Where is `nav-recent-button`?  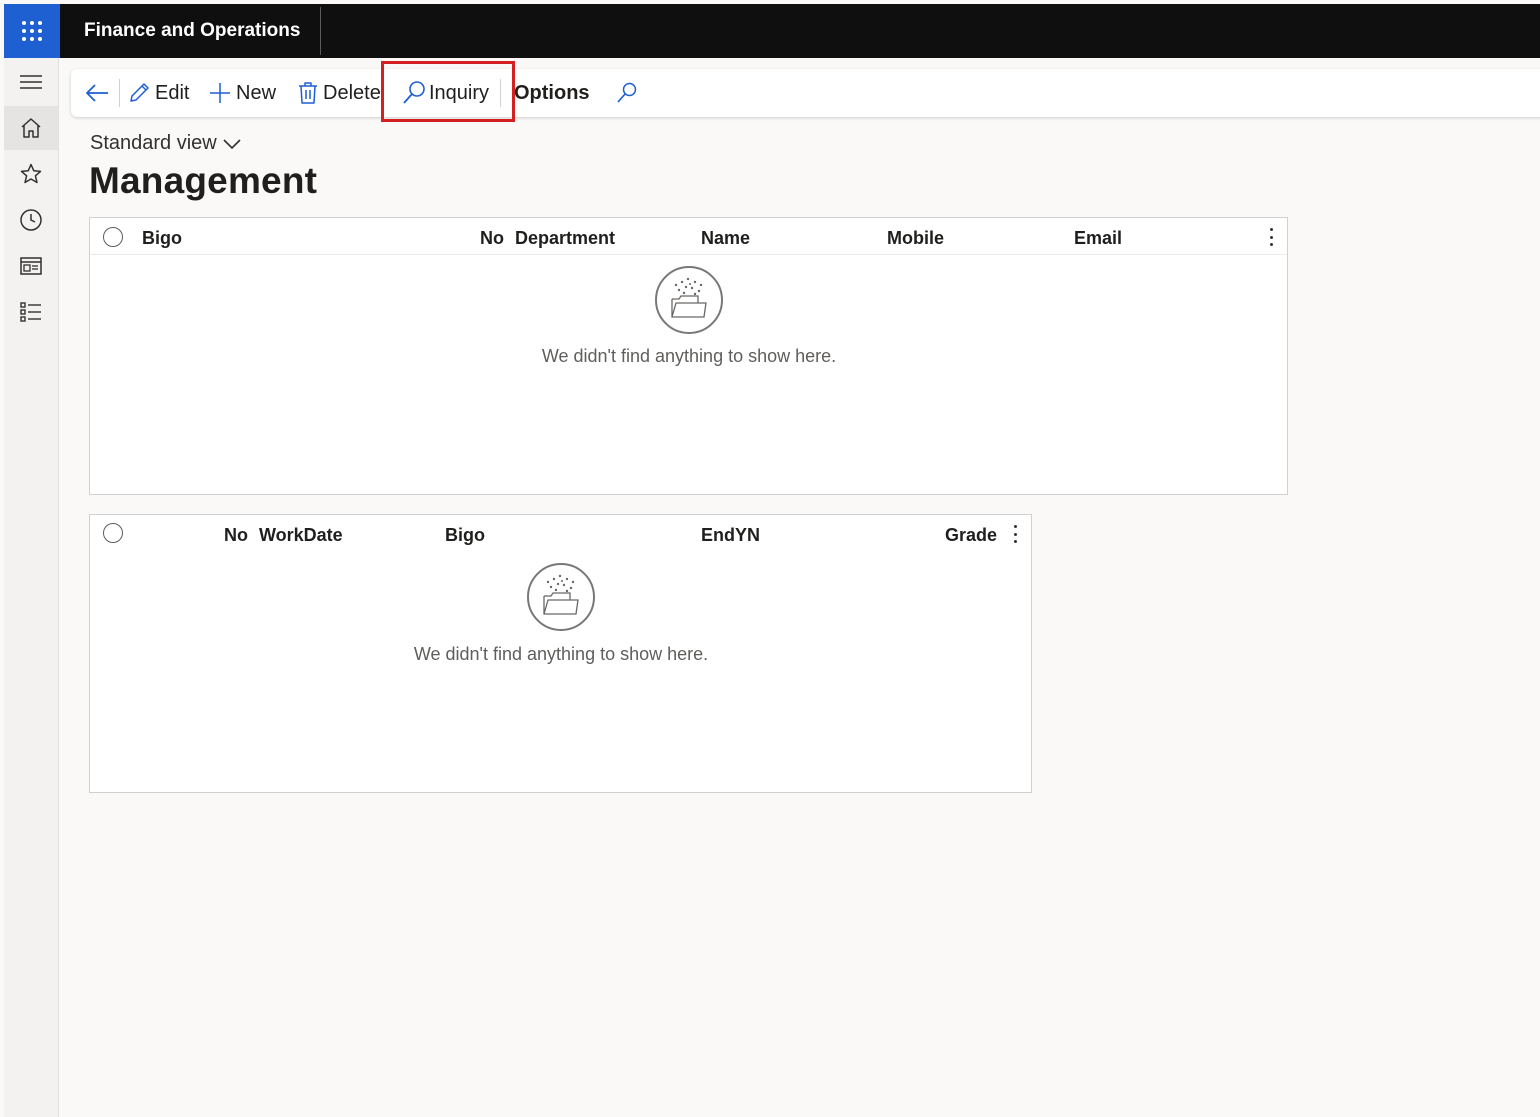
nav-recent-button is located at coordinates (31, 220).